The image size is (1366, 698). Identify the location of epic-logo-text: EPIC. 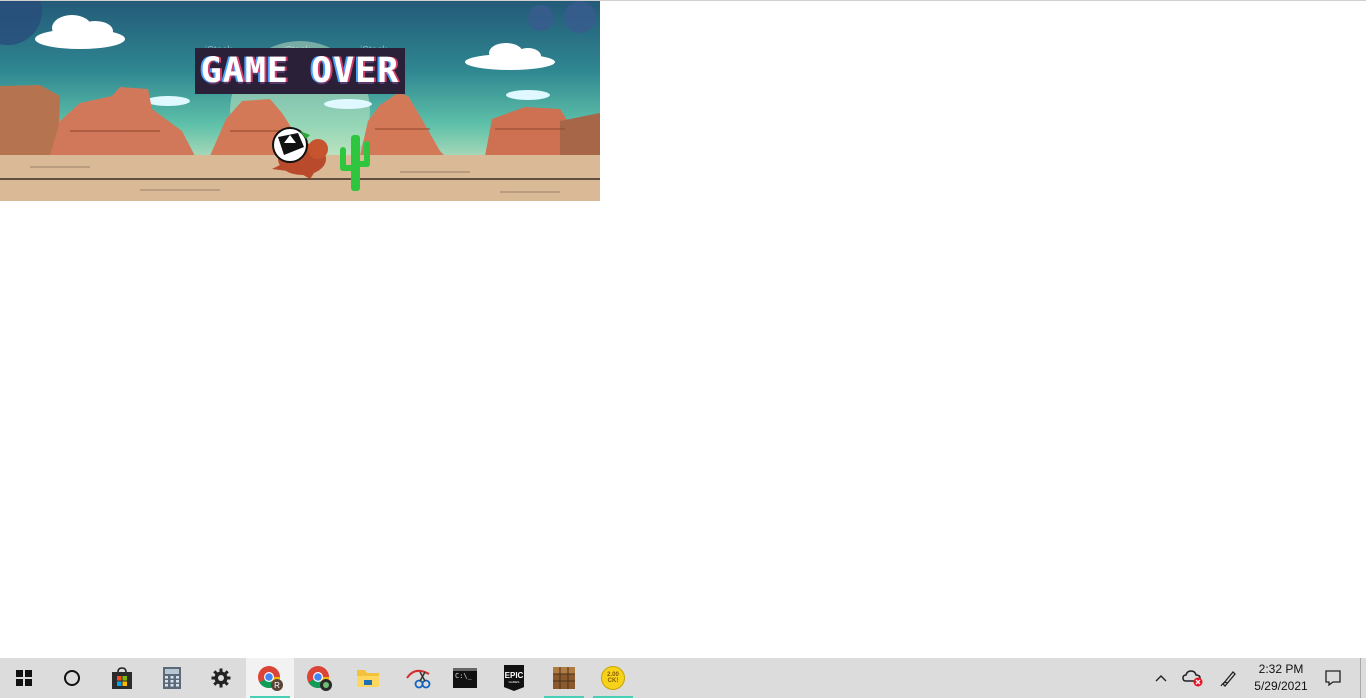
(514, 675).